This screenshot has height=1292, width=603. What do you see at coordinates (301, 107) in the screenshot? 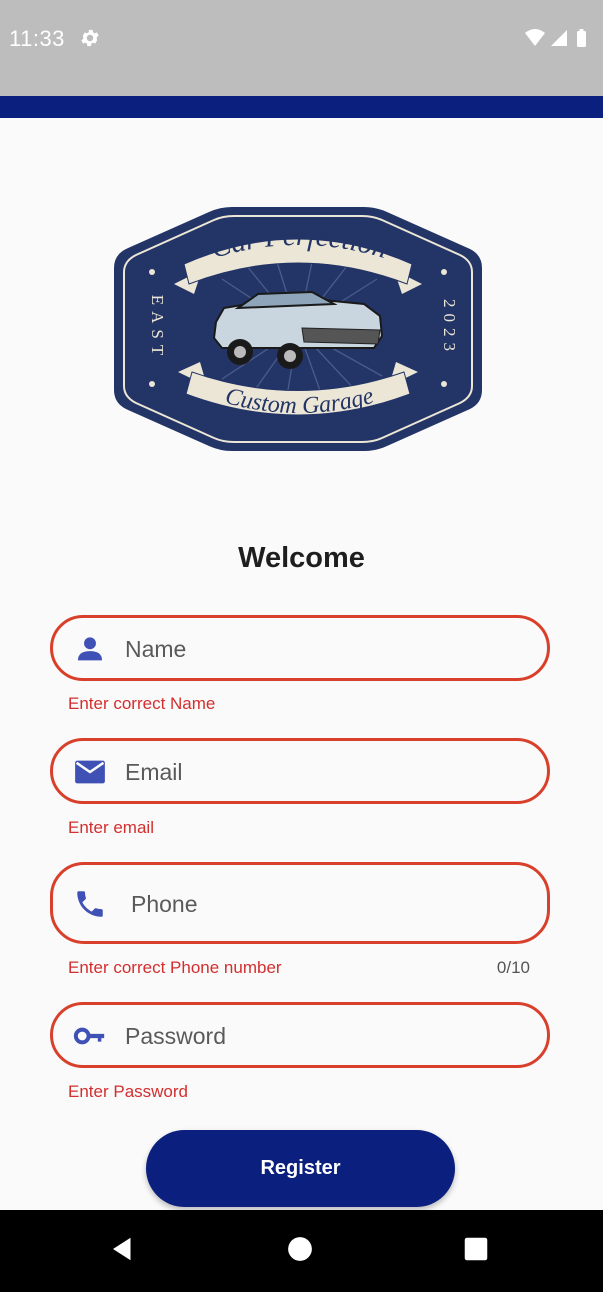
I see `app-bar` at bounding box center [301, 107].